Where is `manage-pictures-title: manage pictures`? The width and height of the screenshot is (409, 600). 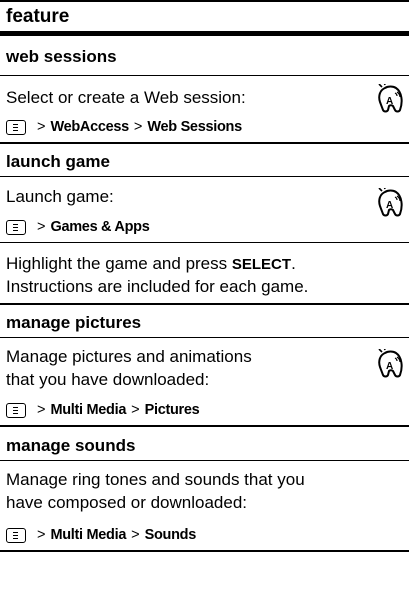
manage-pictures-title: manage pictures is located at coordinates (74, 322).